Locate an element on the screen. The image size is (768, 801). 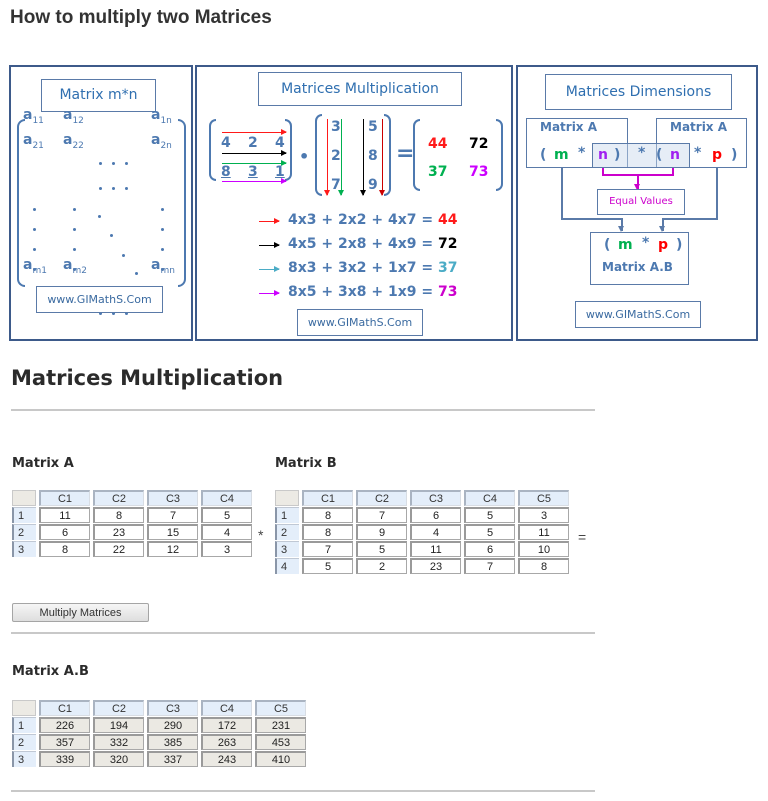
header-row: C1 C2 C3 C4 C5 is located at coordinates (159, 708).